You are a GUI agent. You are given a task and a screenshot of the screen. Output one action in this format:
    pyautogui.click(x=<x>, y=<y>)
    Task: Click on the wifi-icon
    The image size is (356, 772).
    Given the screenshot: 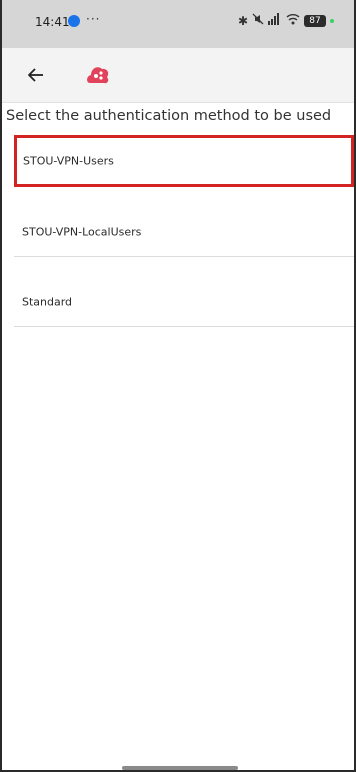 What is the action you would take?
    pyautogui.click(x=293, y=20)
    